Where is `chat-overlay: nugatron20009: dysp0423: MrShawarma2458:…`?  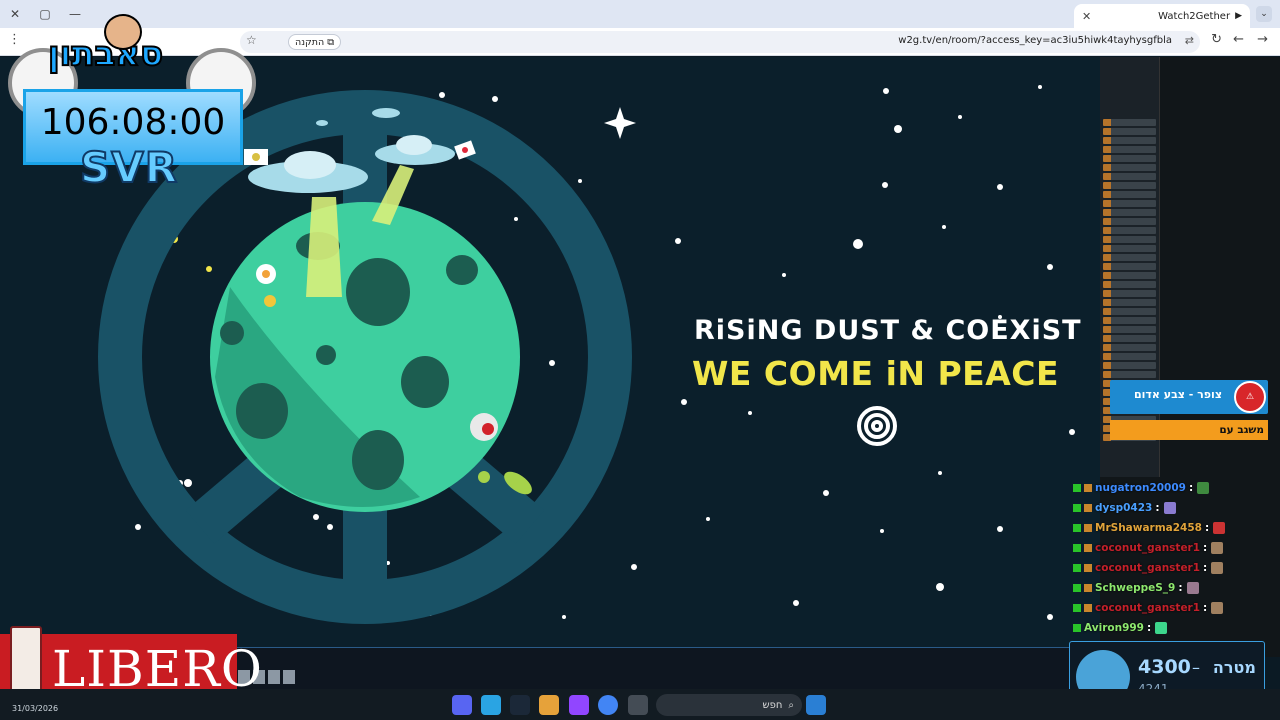
chat-overlay: nugatron20009: dysp0423: MrShawarma2458:… is located at coordinates (1175, 558).